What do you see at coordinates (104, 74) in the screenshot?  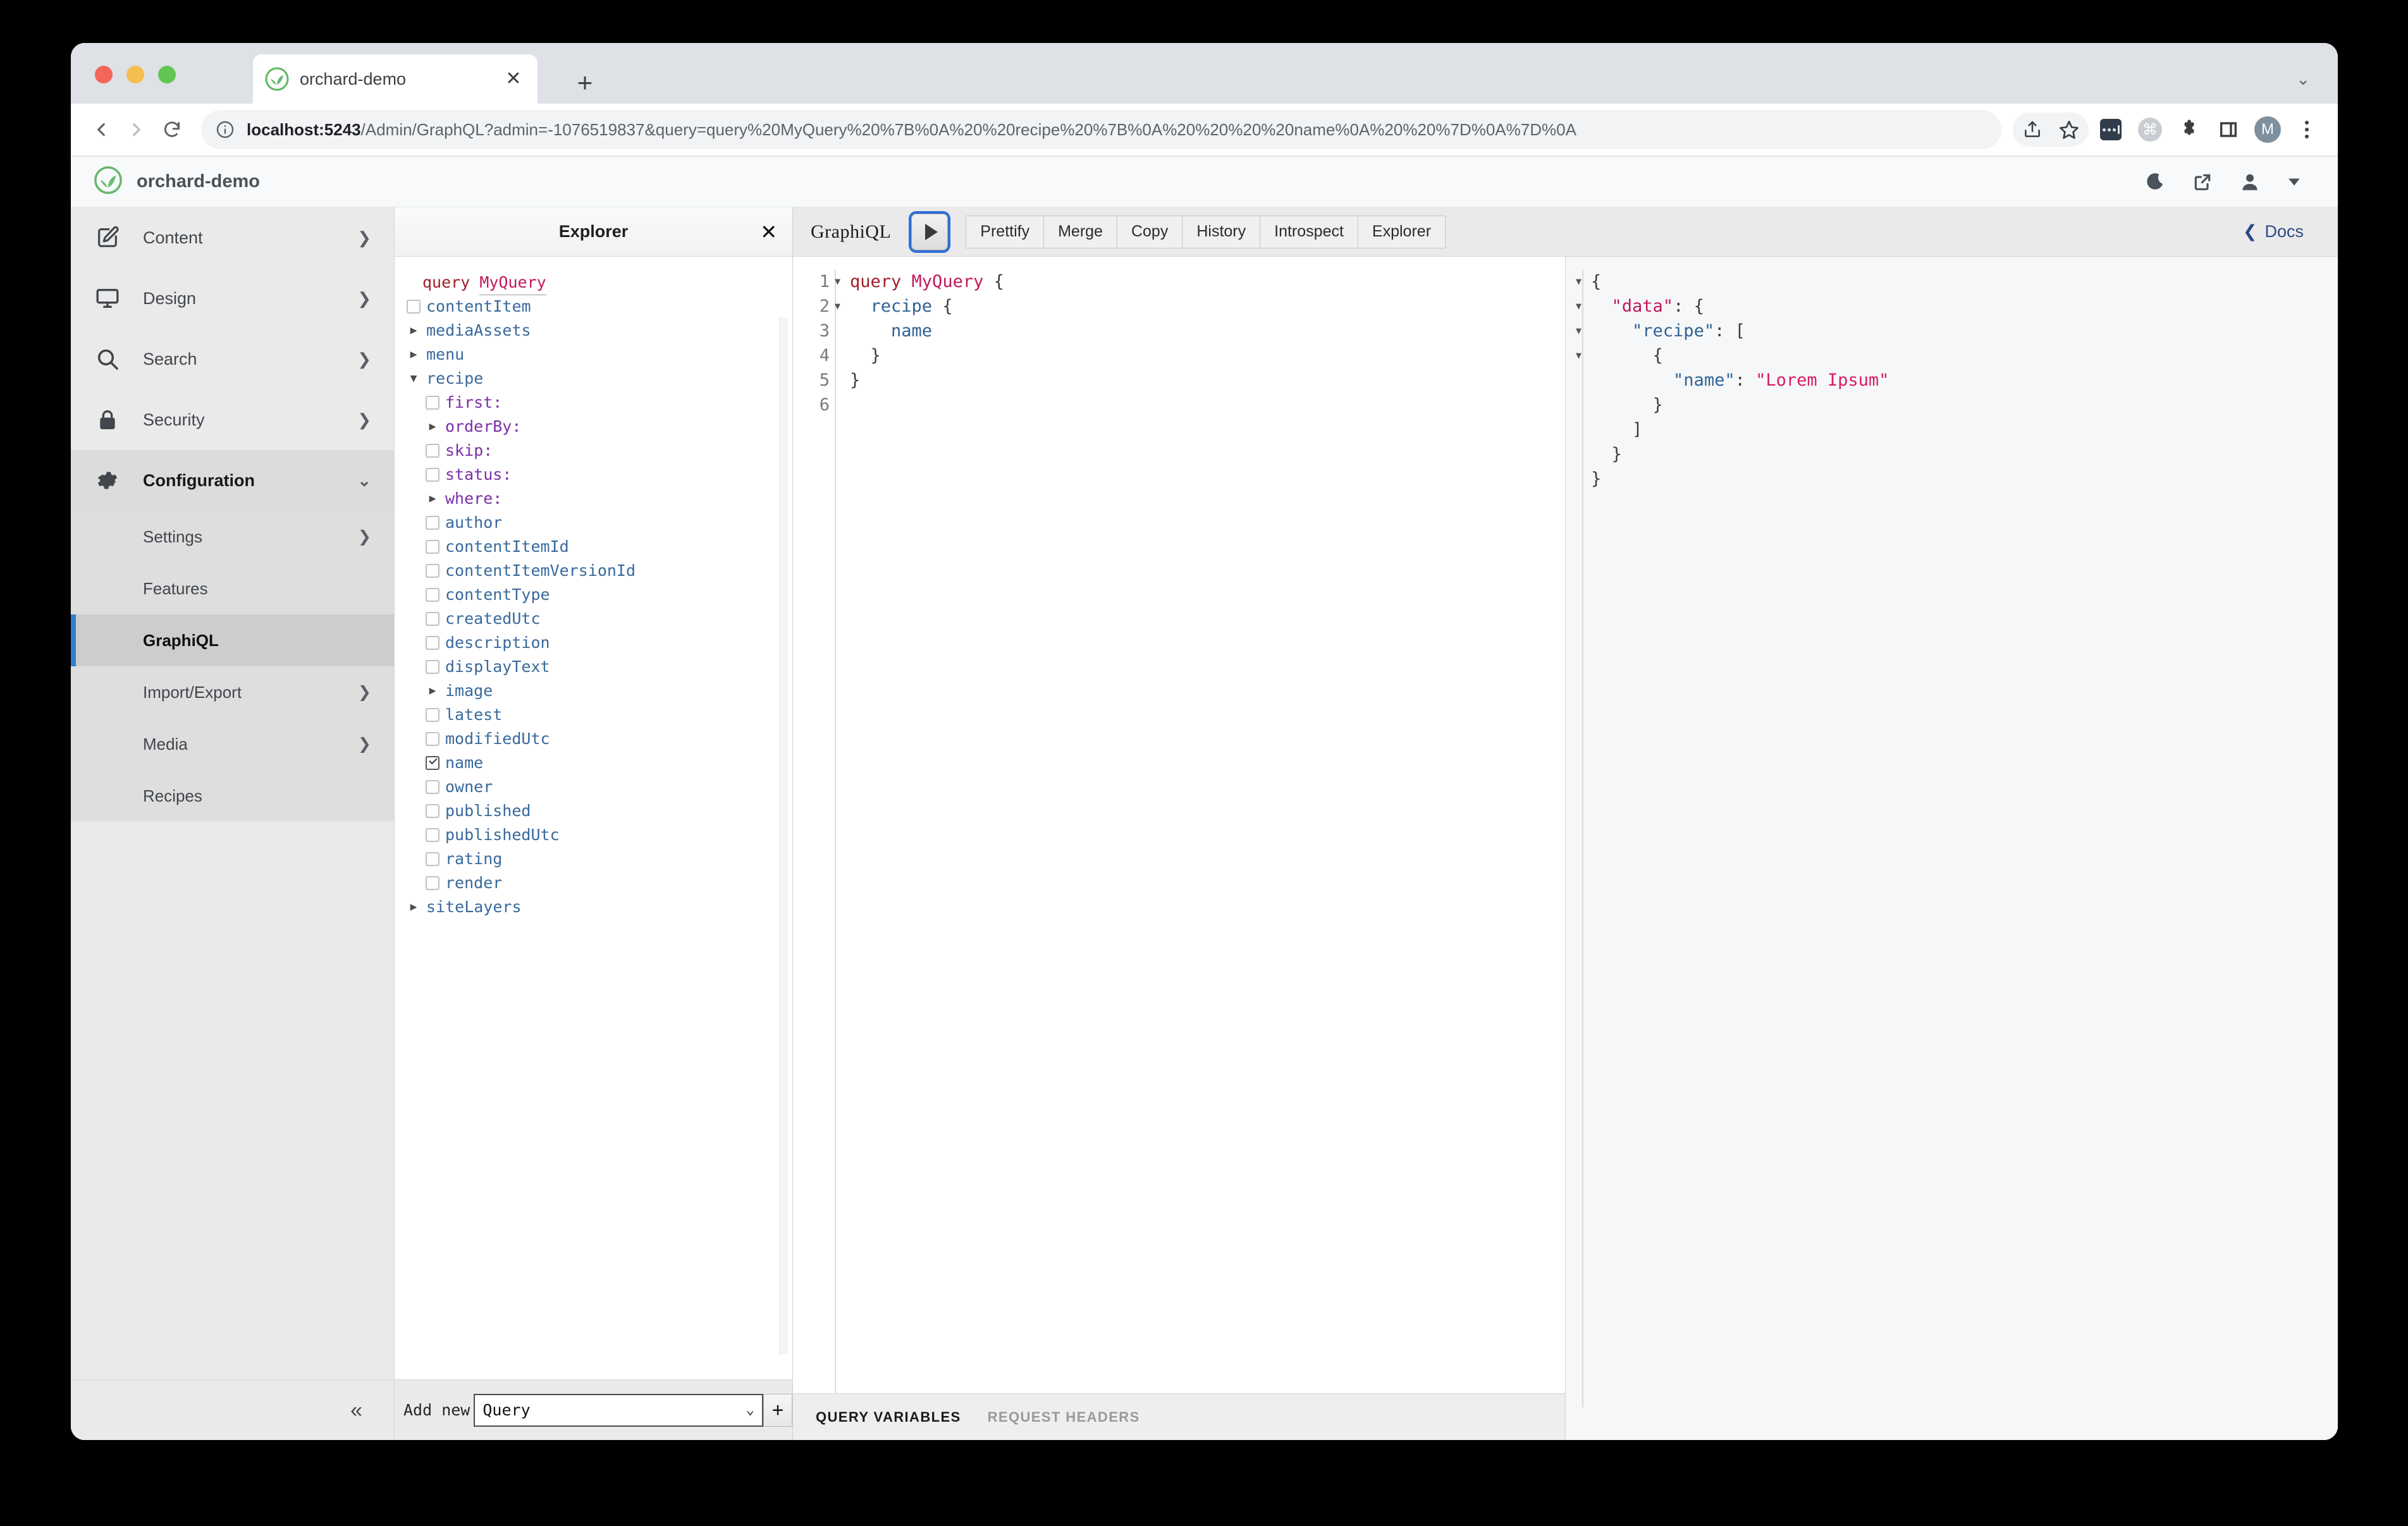 I see `close-window-button` at bounding box center [104, 74].